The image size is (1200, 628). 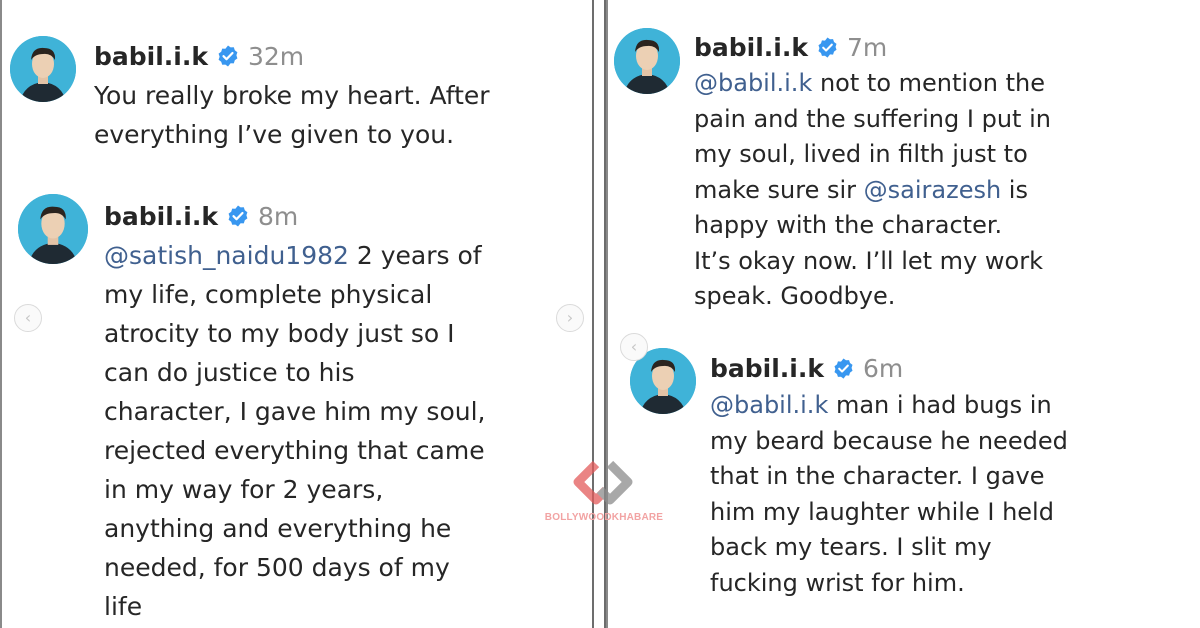 I want to click on mention-link: @satish_naidu1982, so click(x=226, y=255).